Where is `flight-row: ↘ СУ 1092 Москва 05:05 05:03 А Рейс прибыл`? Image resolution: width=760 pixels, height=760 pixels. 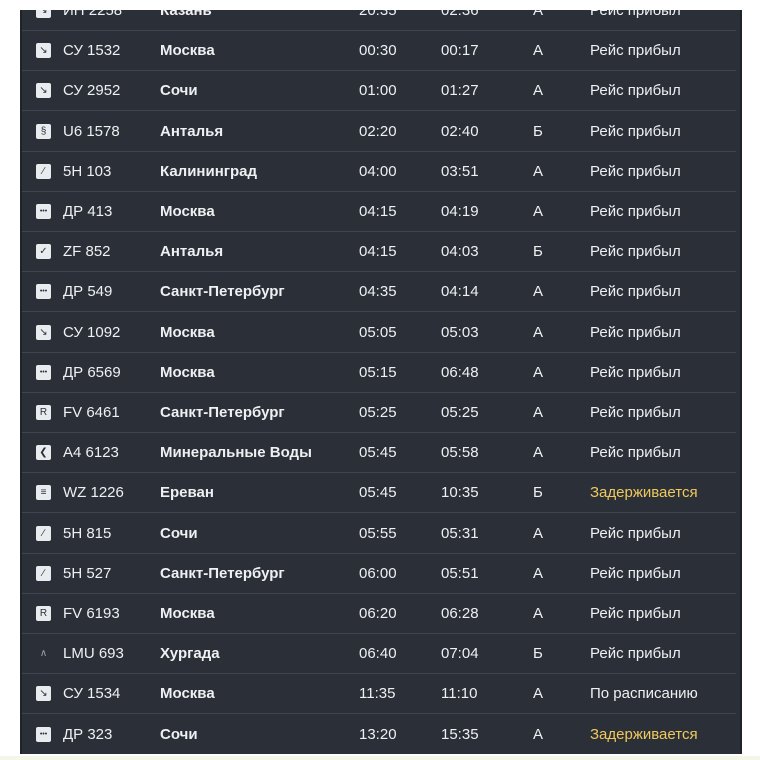
flight-row: ↘ СУ 1092 Москва 05:05 05:03 А Рейс прибыл is located at coordinates (379, 333).